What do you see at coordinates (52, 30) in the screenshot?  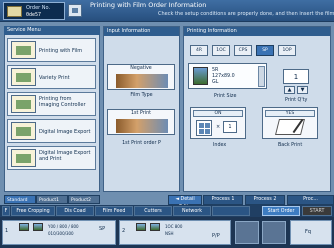 I see `service-menu-title: Service Menu` at bounding box center [52, 30].